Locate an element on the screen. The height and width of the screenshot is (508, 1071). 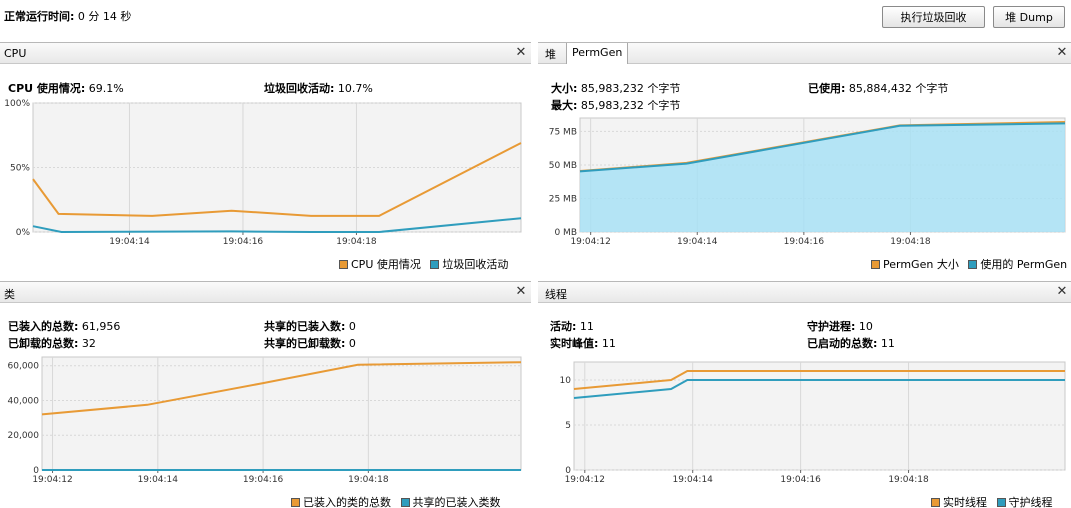
cpu-usage-stat: CPU 使用情况: 69.1% is located at coordinates (66, 88).